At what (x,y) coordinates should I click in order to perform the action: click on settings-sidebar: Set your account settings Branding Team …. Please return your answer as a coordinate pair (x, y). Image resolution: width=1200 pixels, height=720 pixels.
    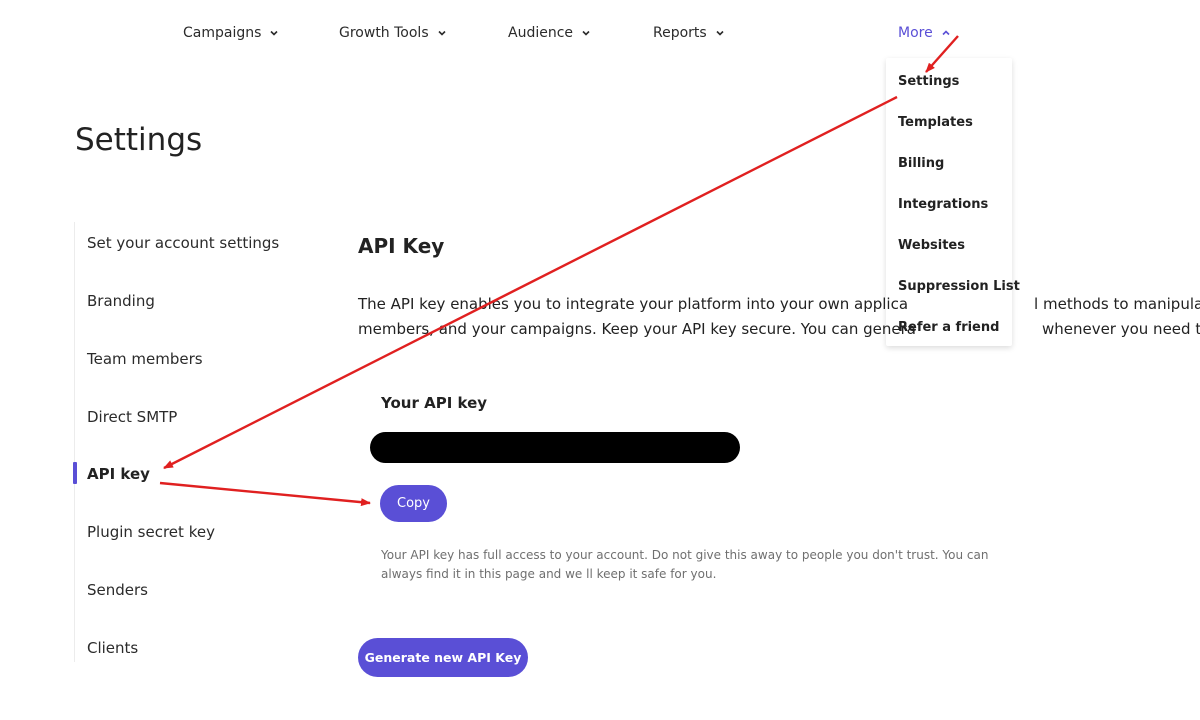
    Looking at the image, I should click on (204, 442).